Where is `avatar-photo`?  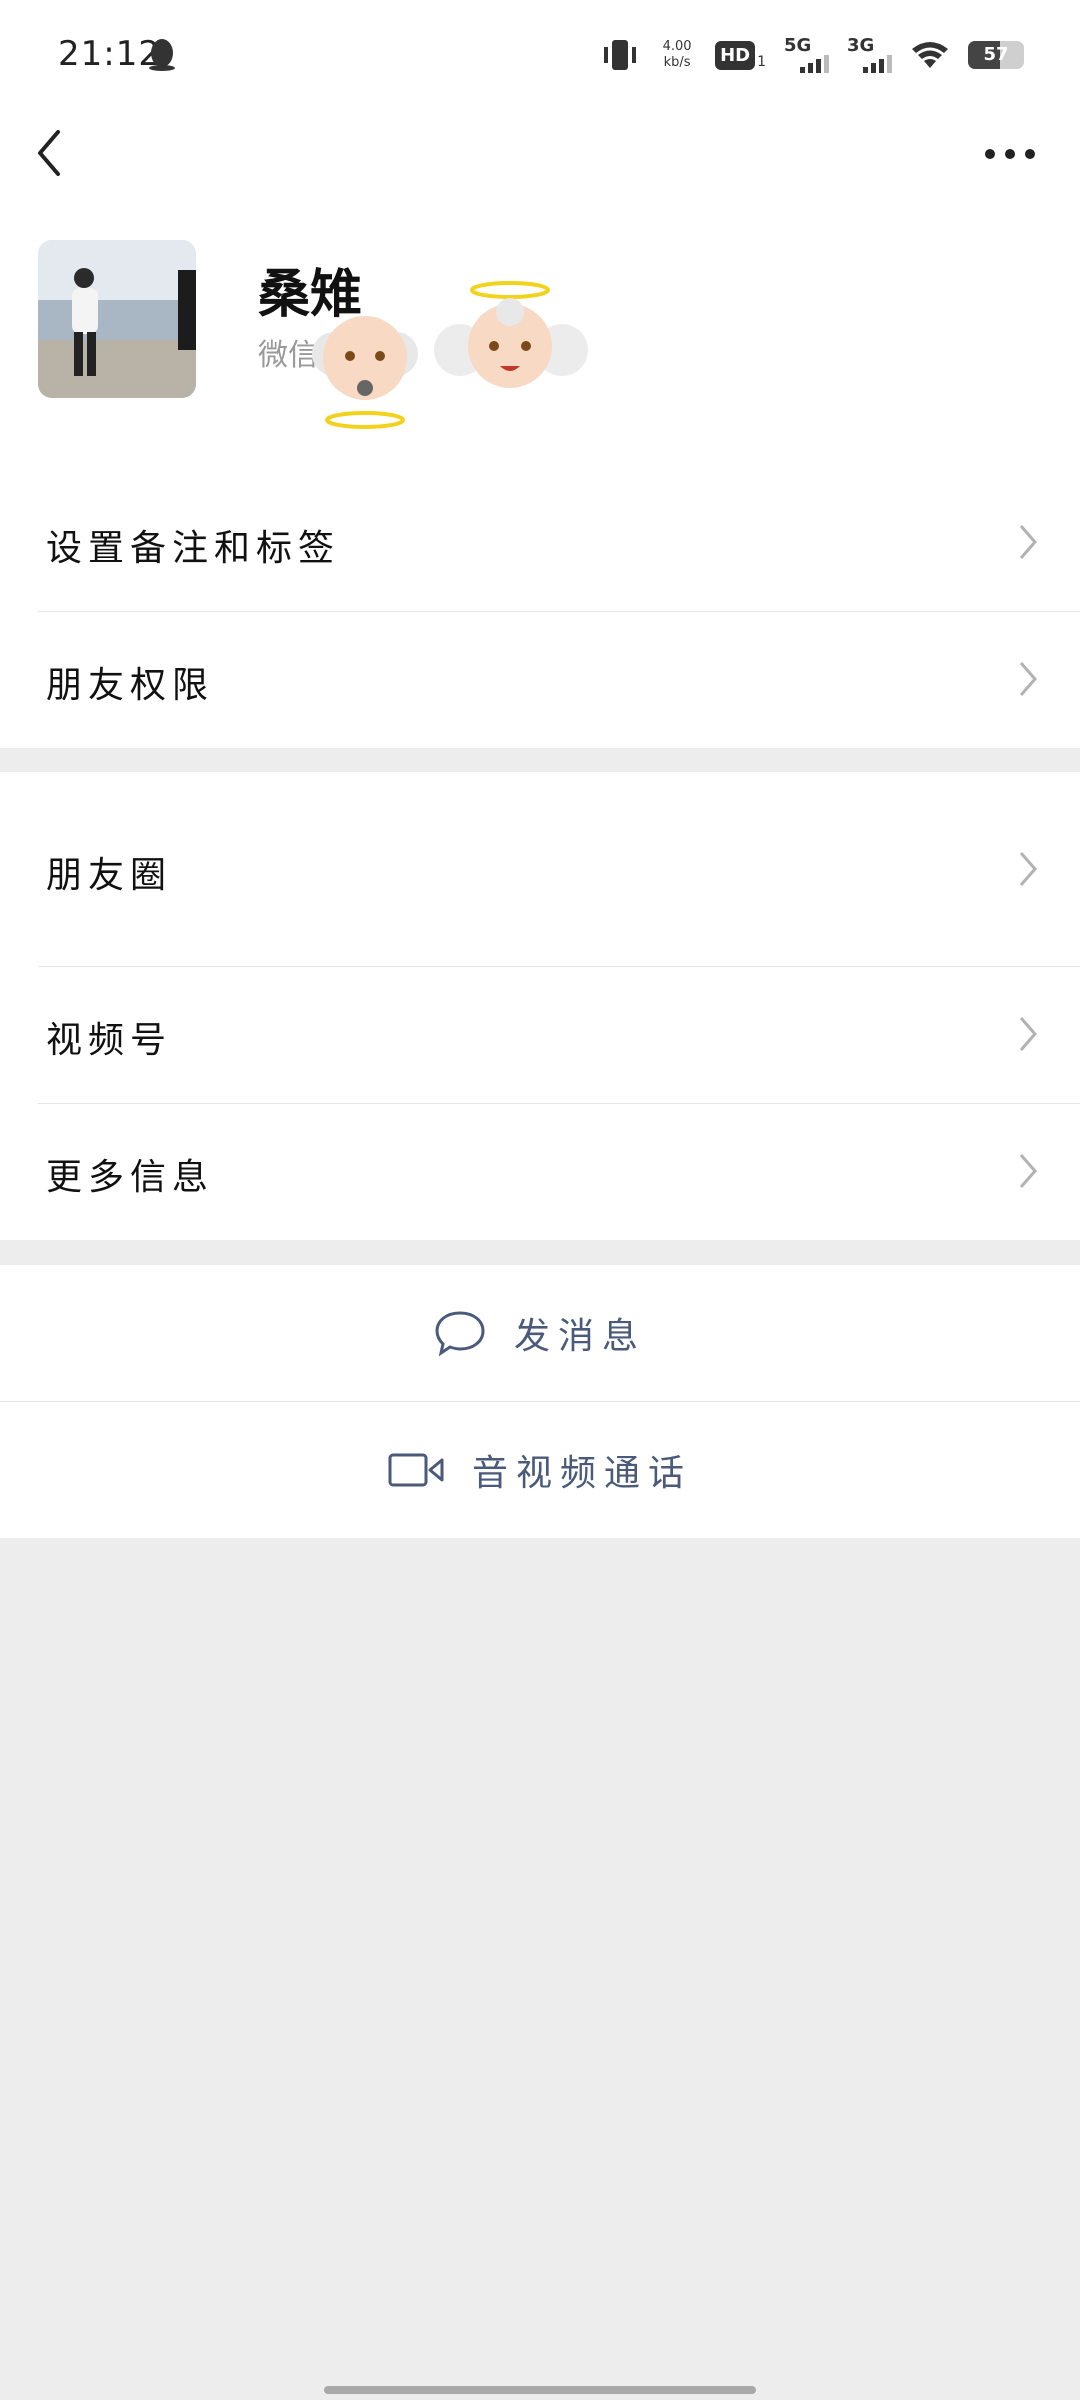
avatar-photo is located at coordinates (117, 319).